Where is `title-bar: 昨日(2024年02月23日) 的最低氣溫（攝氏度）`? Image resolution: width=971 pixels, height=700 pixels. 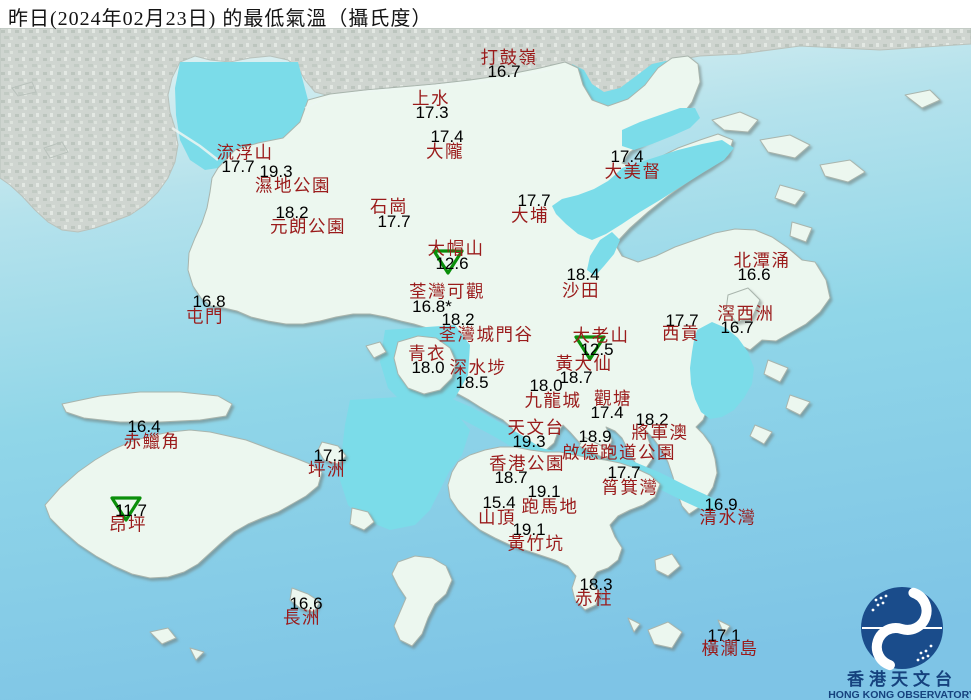
title-bar: 昨日(2024年02月23日) 的最低氣溫（攝氏度） is located at coordinates (485, 15).